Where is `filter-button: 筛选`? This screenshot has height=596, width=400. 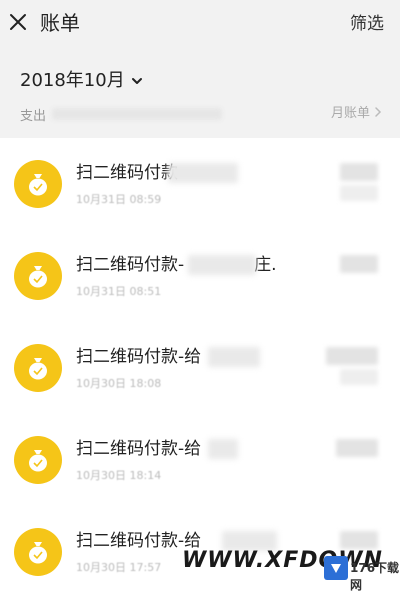 filter-button: 筛选 is located at coordinates (367, 24).